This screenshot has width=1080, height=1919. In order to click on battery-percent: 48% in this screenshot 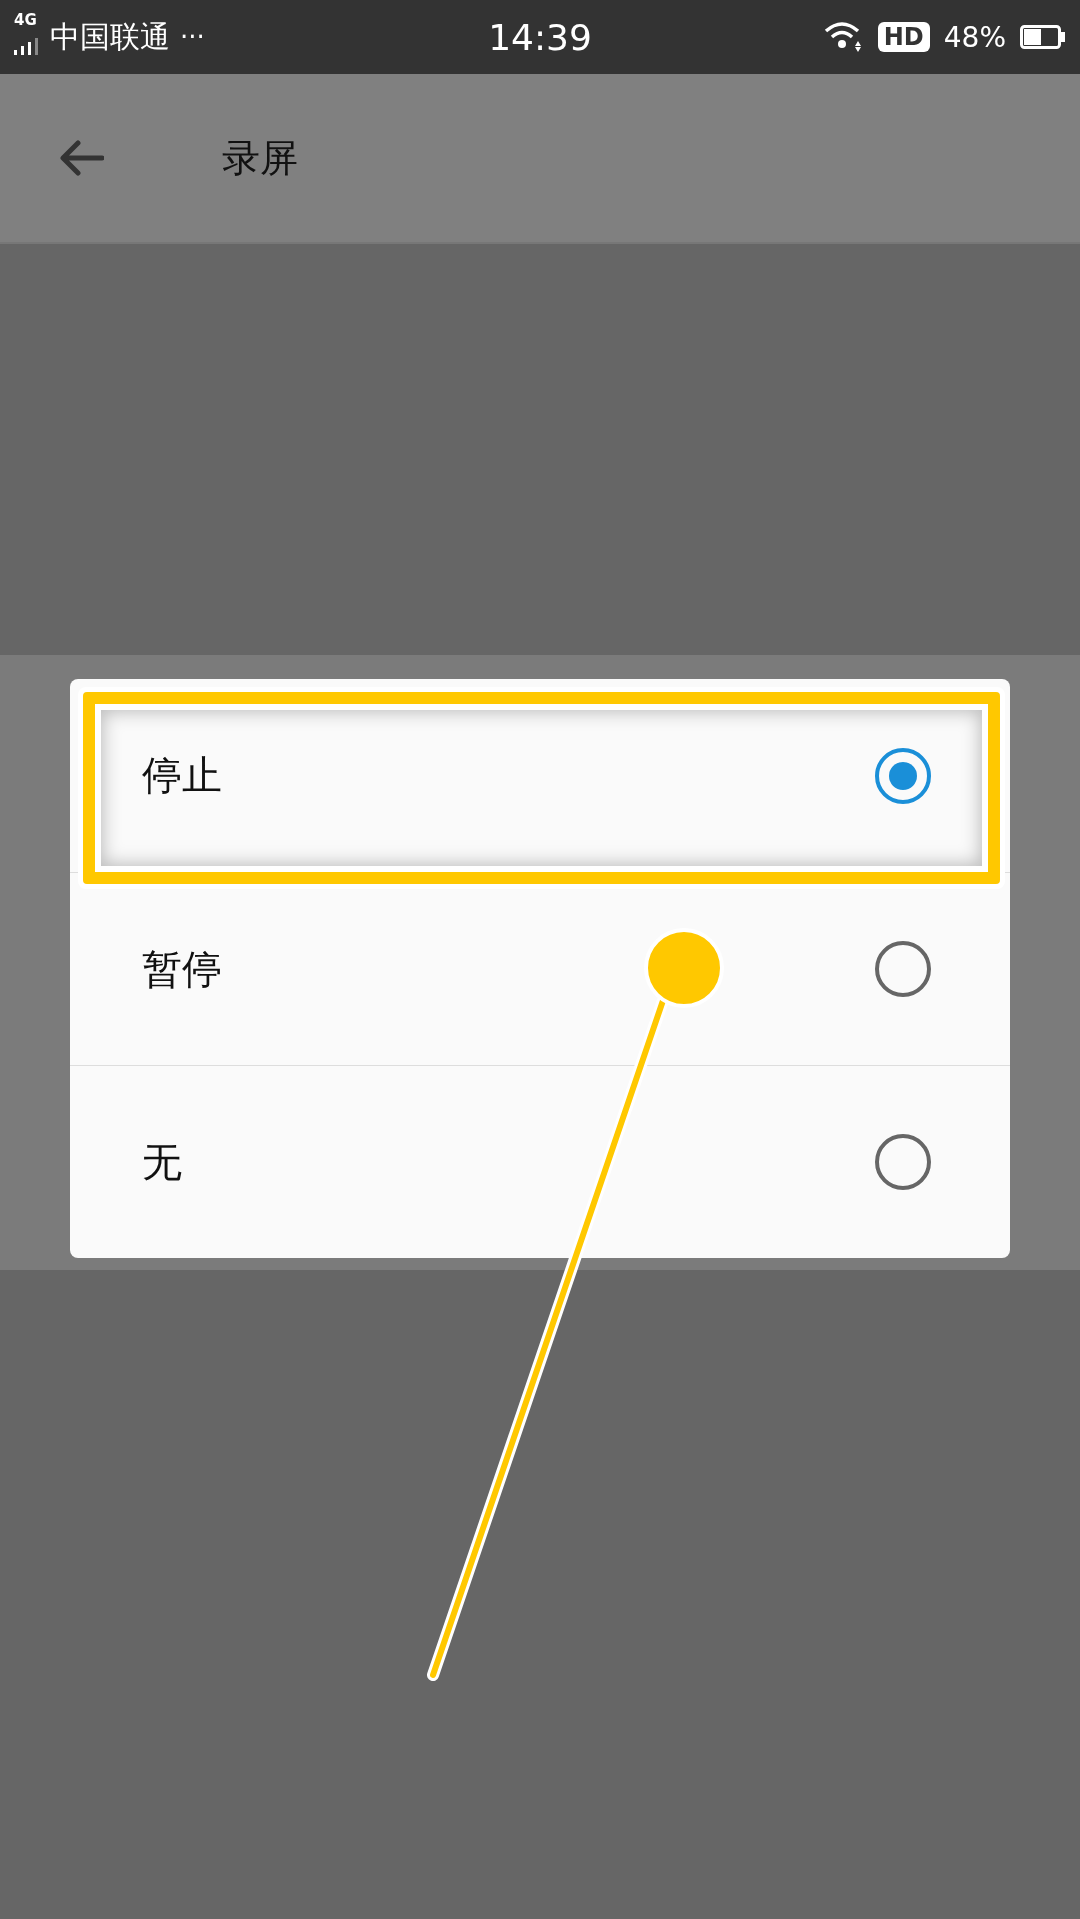, I will do `click(974, 37)`.